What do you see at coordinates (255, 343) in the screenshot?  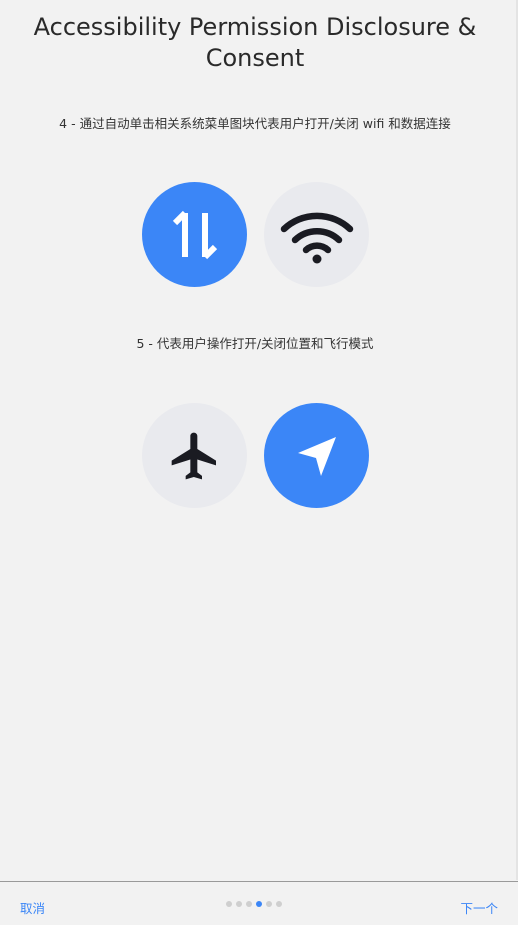 I see `section-5-description: 5 - 代表用户操作打开/关闭位置和飞行模式` at bounding box center [255, 343].